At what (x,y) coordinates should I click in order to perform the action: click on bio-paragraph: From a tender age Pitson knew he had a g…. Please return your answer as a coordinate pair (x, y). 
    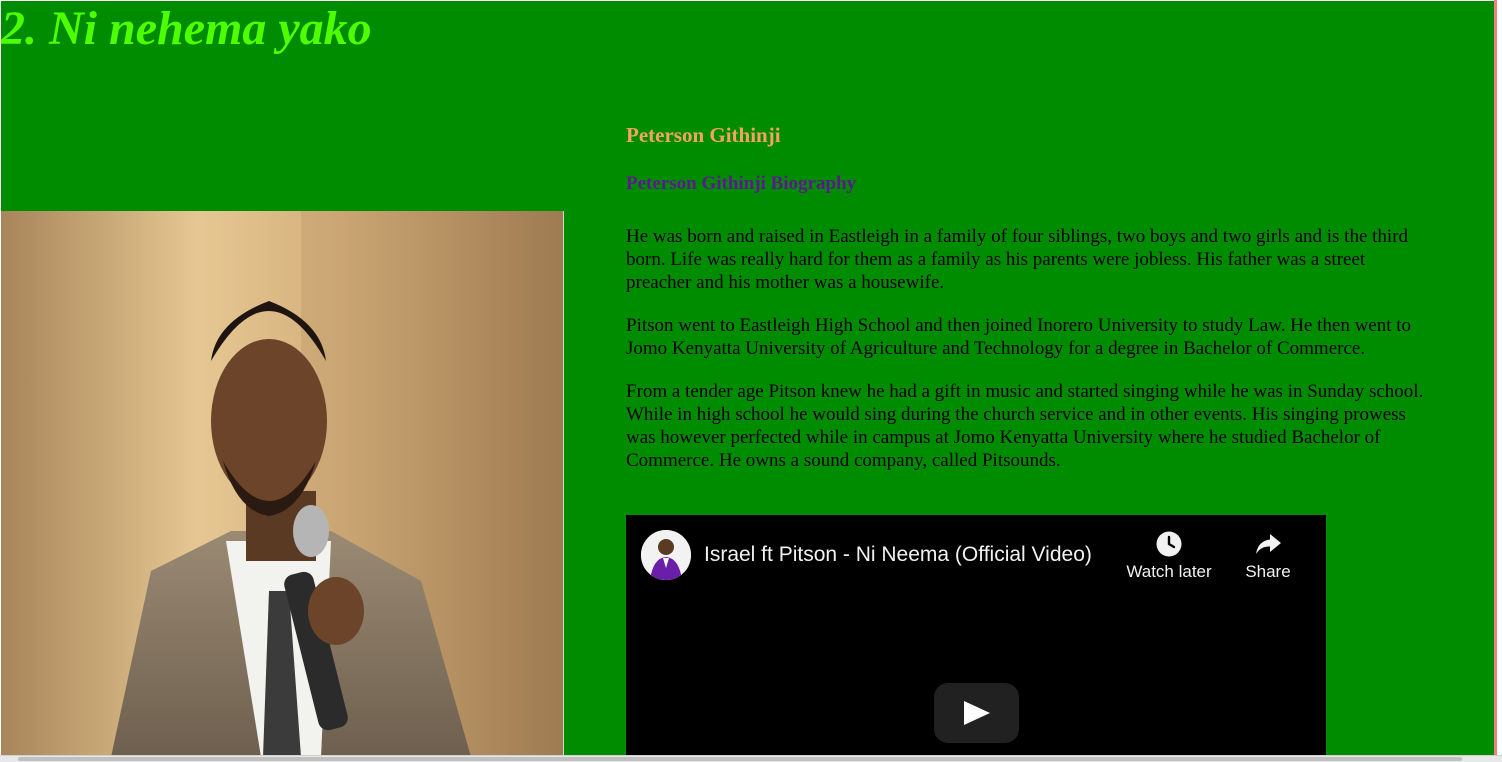
    Looking at the image, I should click on (1025, 426).